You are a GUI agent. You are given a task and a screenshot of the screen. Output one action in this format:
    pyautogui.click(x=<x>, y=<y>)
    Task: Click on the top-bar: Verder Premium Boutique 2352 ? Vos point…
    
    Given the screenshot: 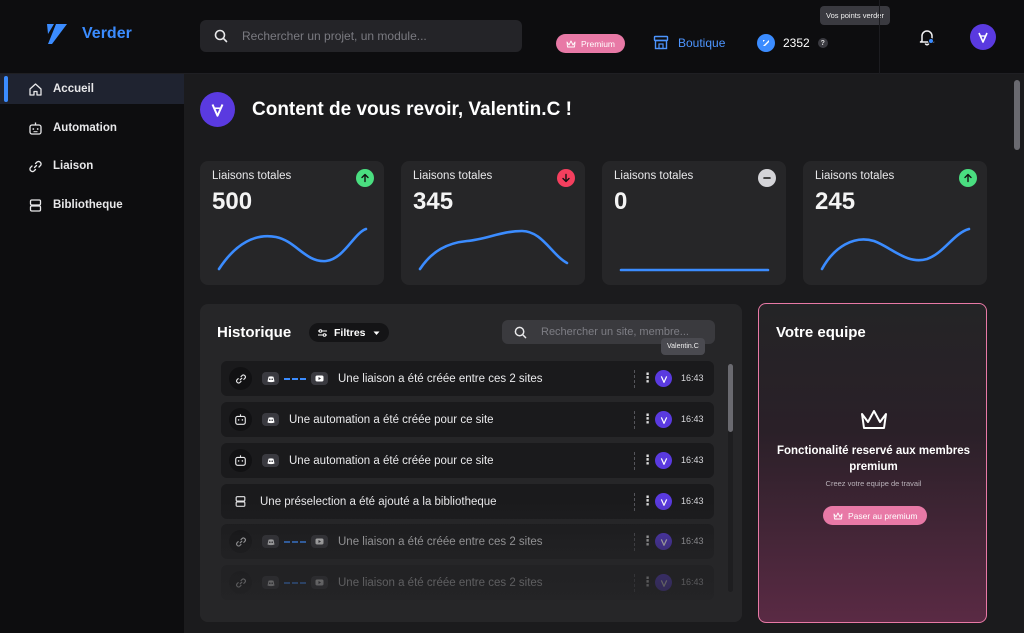 What is the action you would take?
    pyautogui.click(x=512, y=37)
    